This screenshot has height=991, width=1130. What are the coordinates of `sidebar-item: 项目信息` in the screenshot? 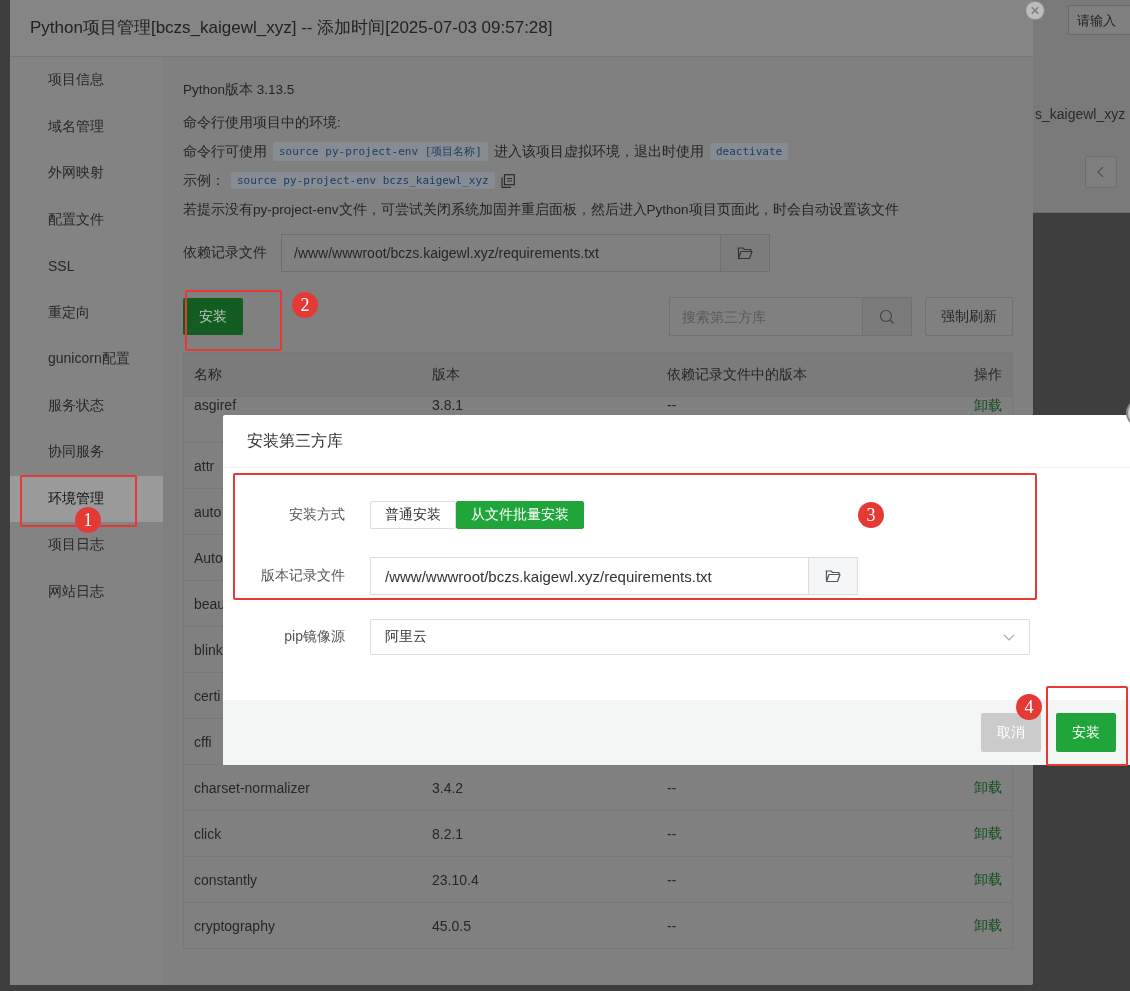 It's located at (86, 80).